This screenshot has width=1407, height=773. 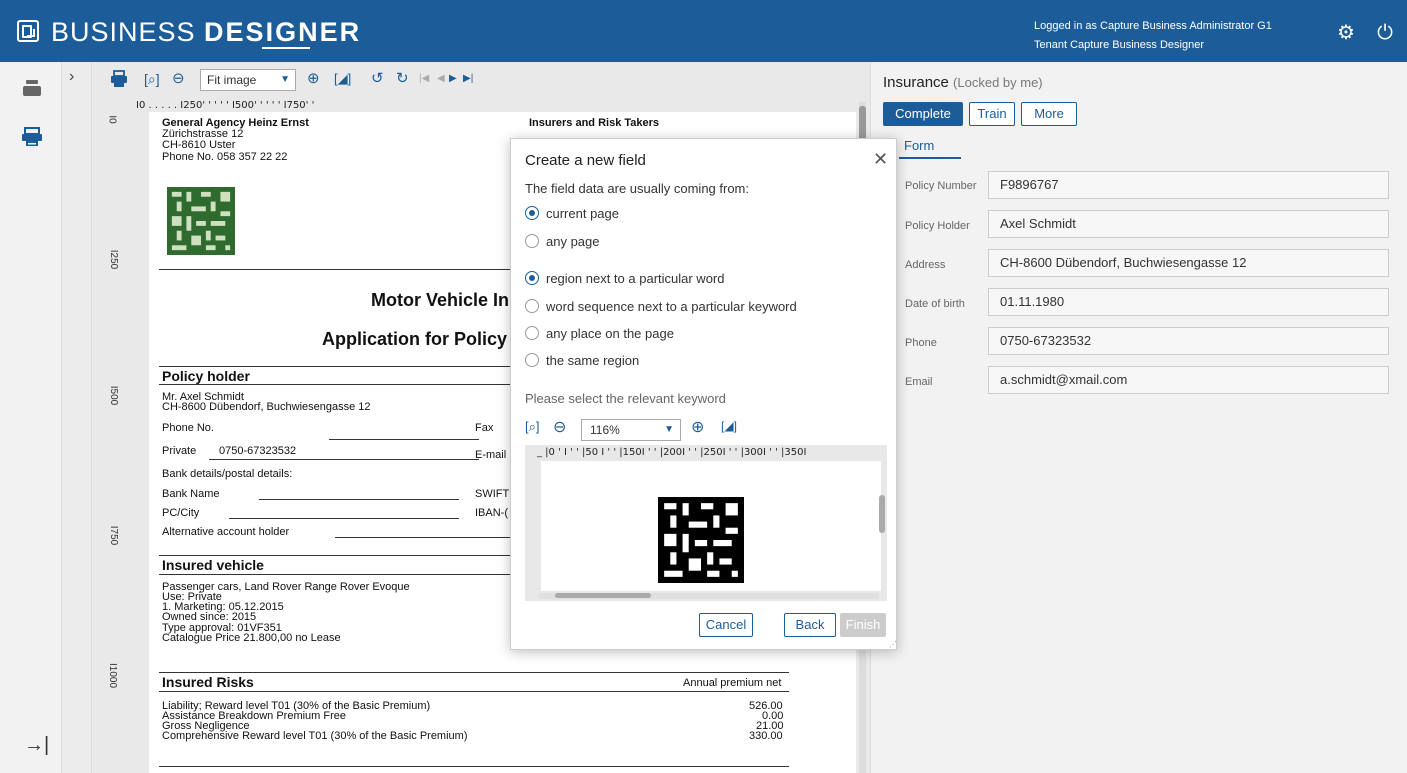 I want to click on private-value: 0750-67323532, so click(x=258, y=451).